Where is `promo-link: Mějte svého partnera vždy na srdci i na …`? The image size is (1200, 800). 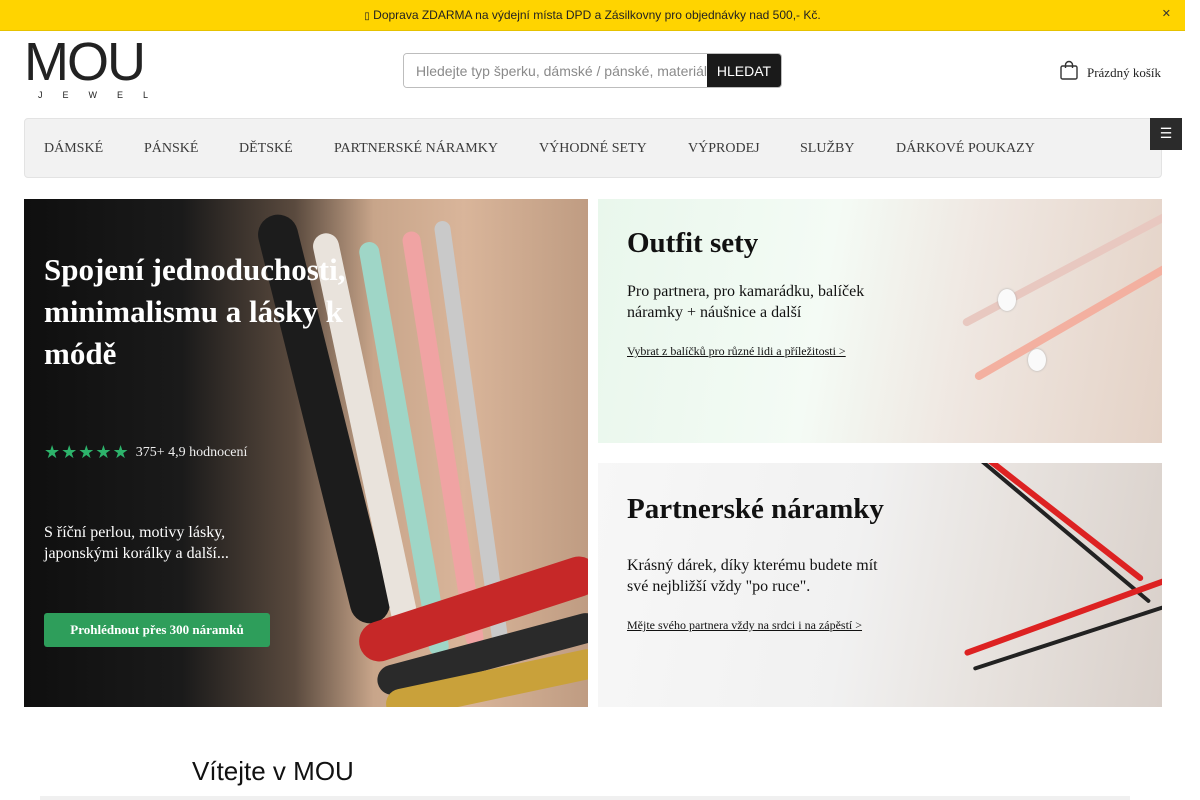 promo-link: Mějte svého partnera vždy na srdci i na … is located at coordinates (744, 625).